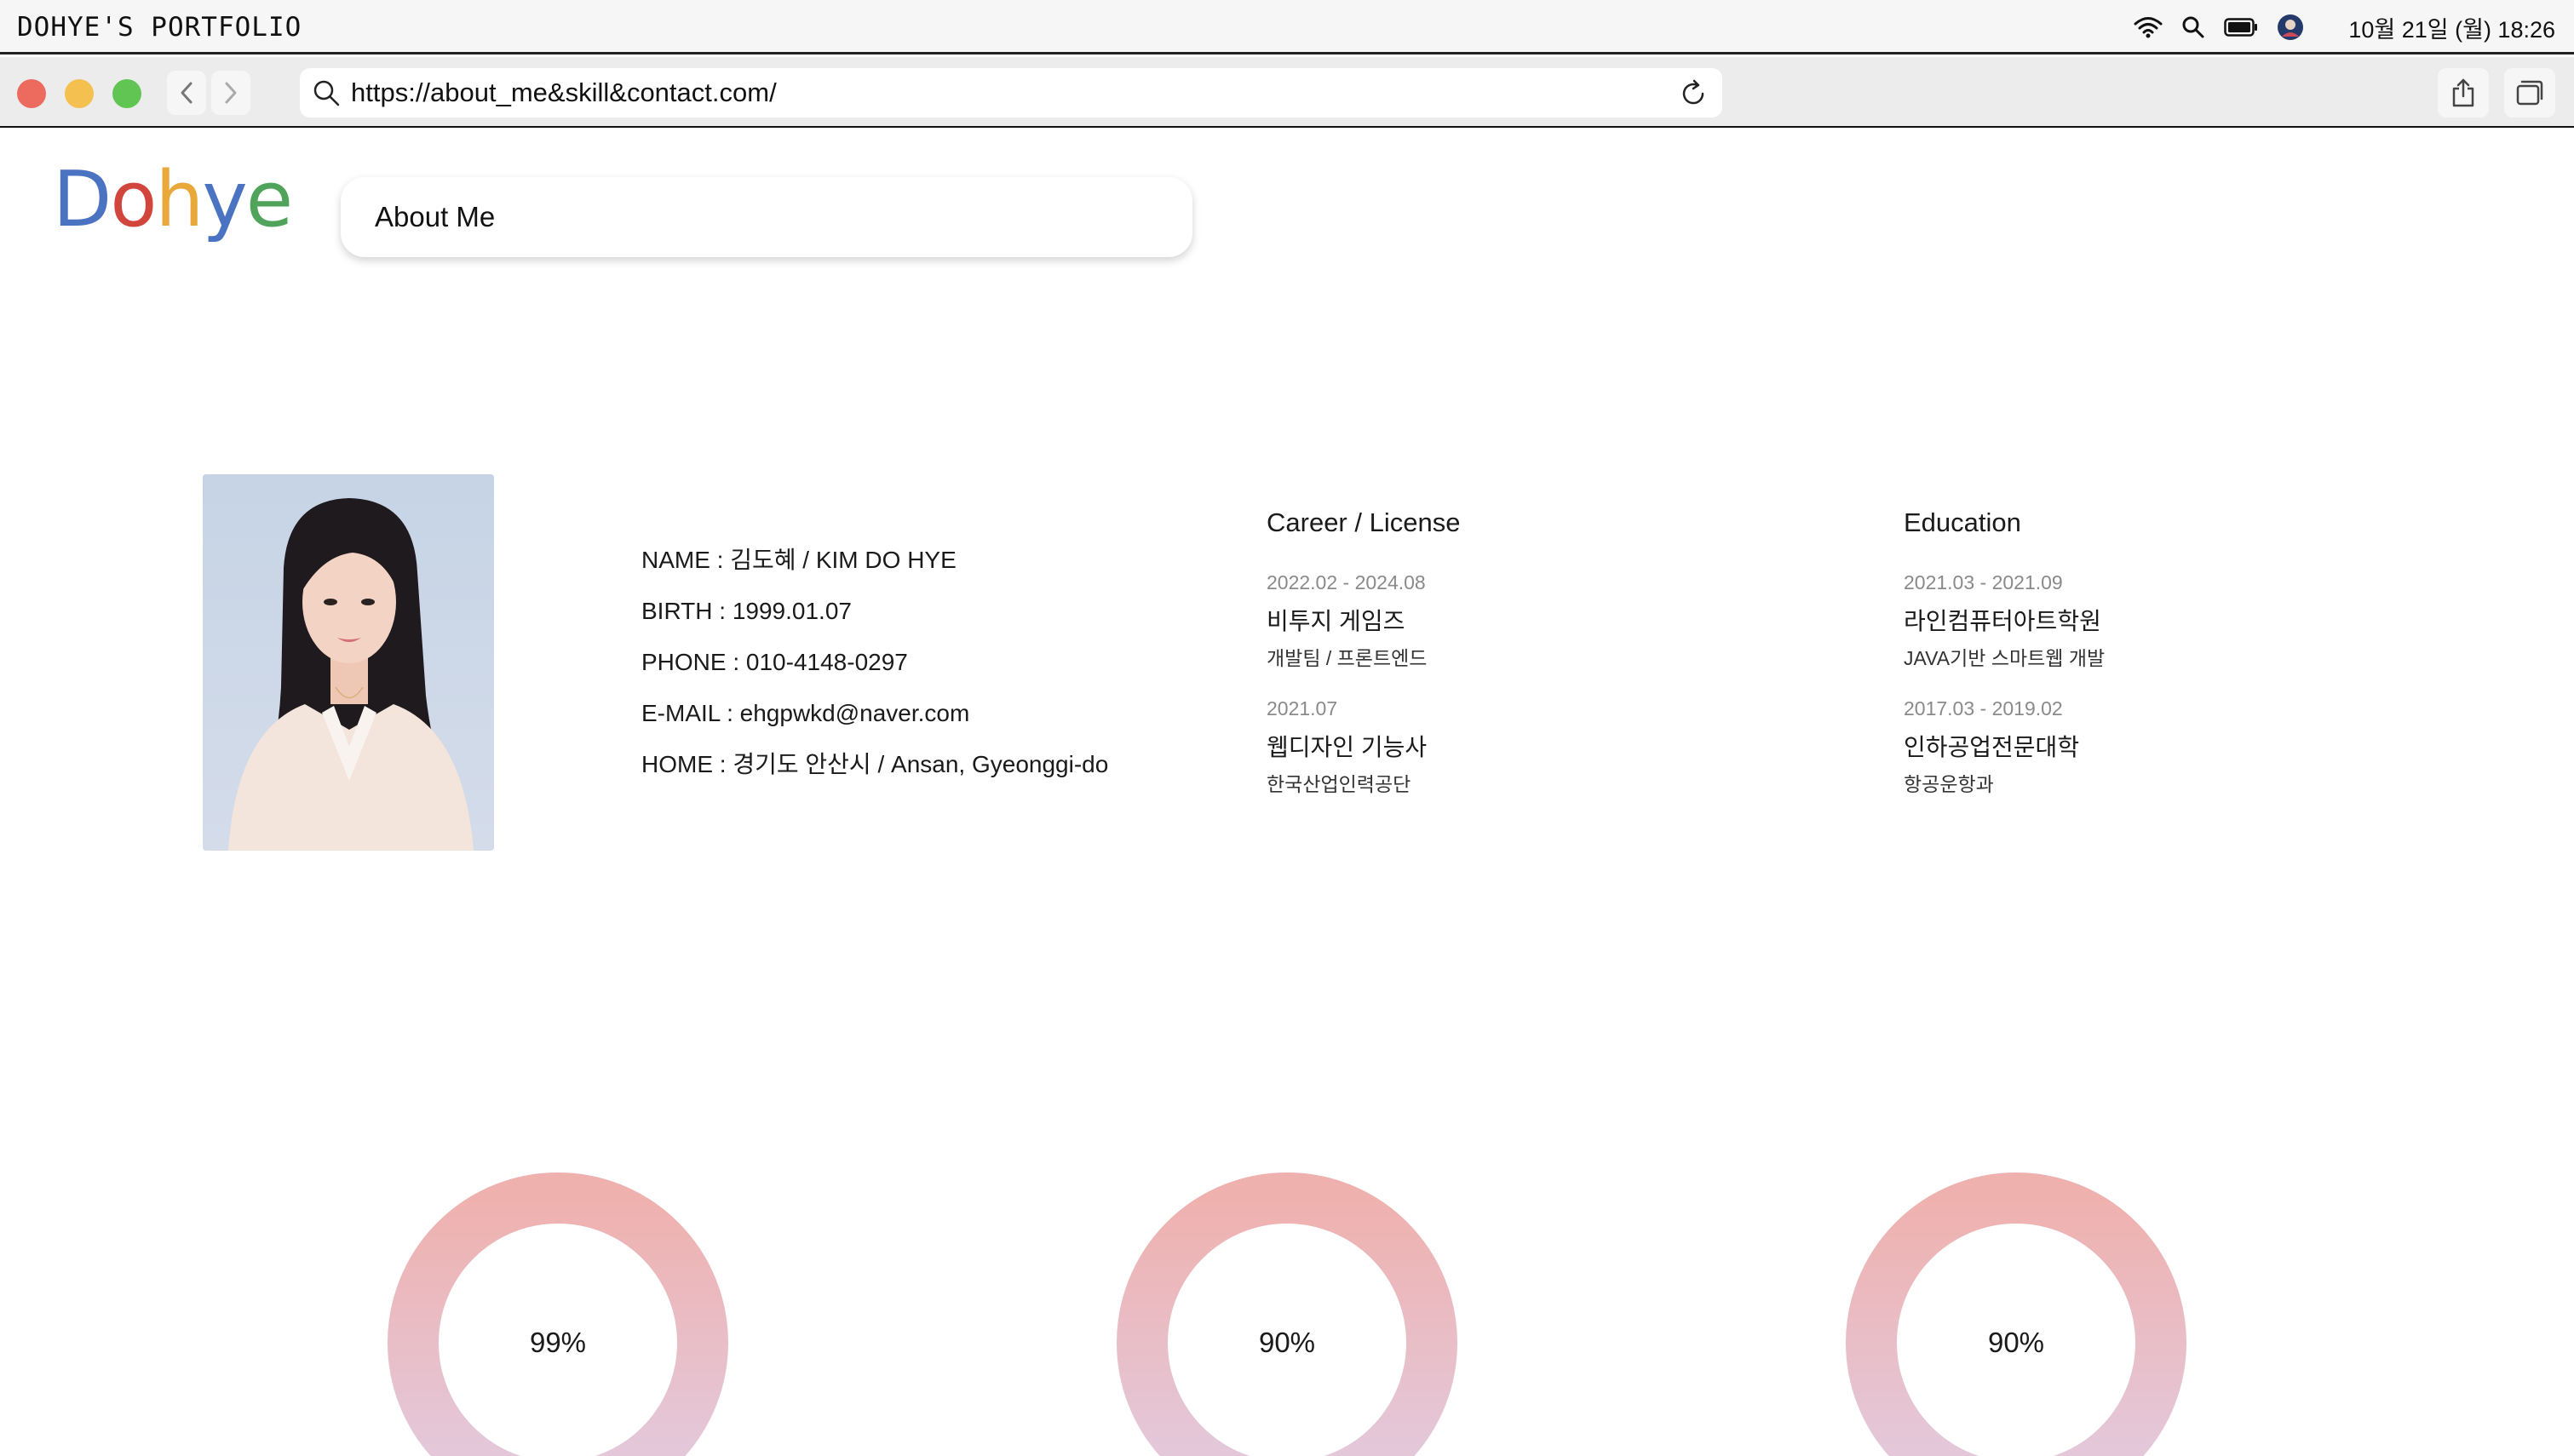  Describe the element at coordinates (806, 713) in the screenshot. I see `profile-email: E-MAIL : ehgpwkd@naver.com` at that location.